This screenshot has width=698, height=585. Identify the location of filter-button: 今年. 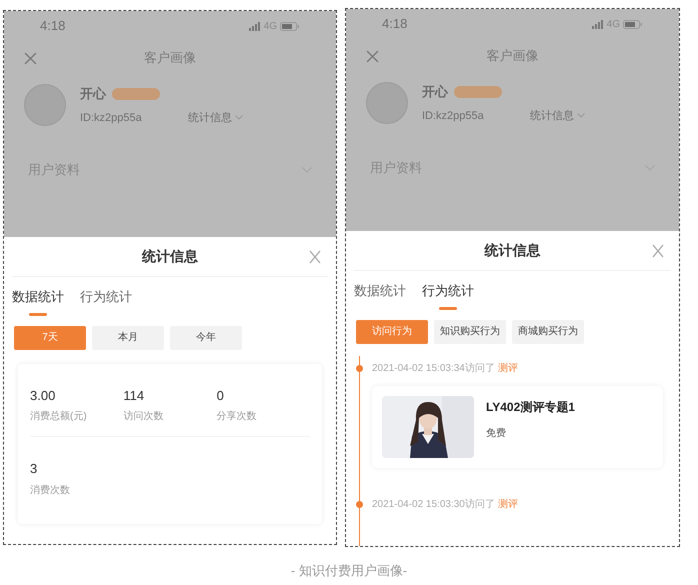
(206, 338).